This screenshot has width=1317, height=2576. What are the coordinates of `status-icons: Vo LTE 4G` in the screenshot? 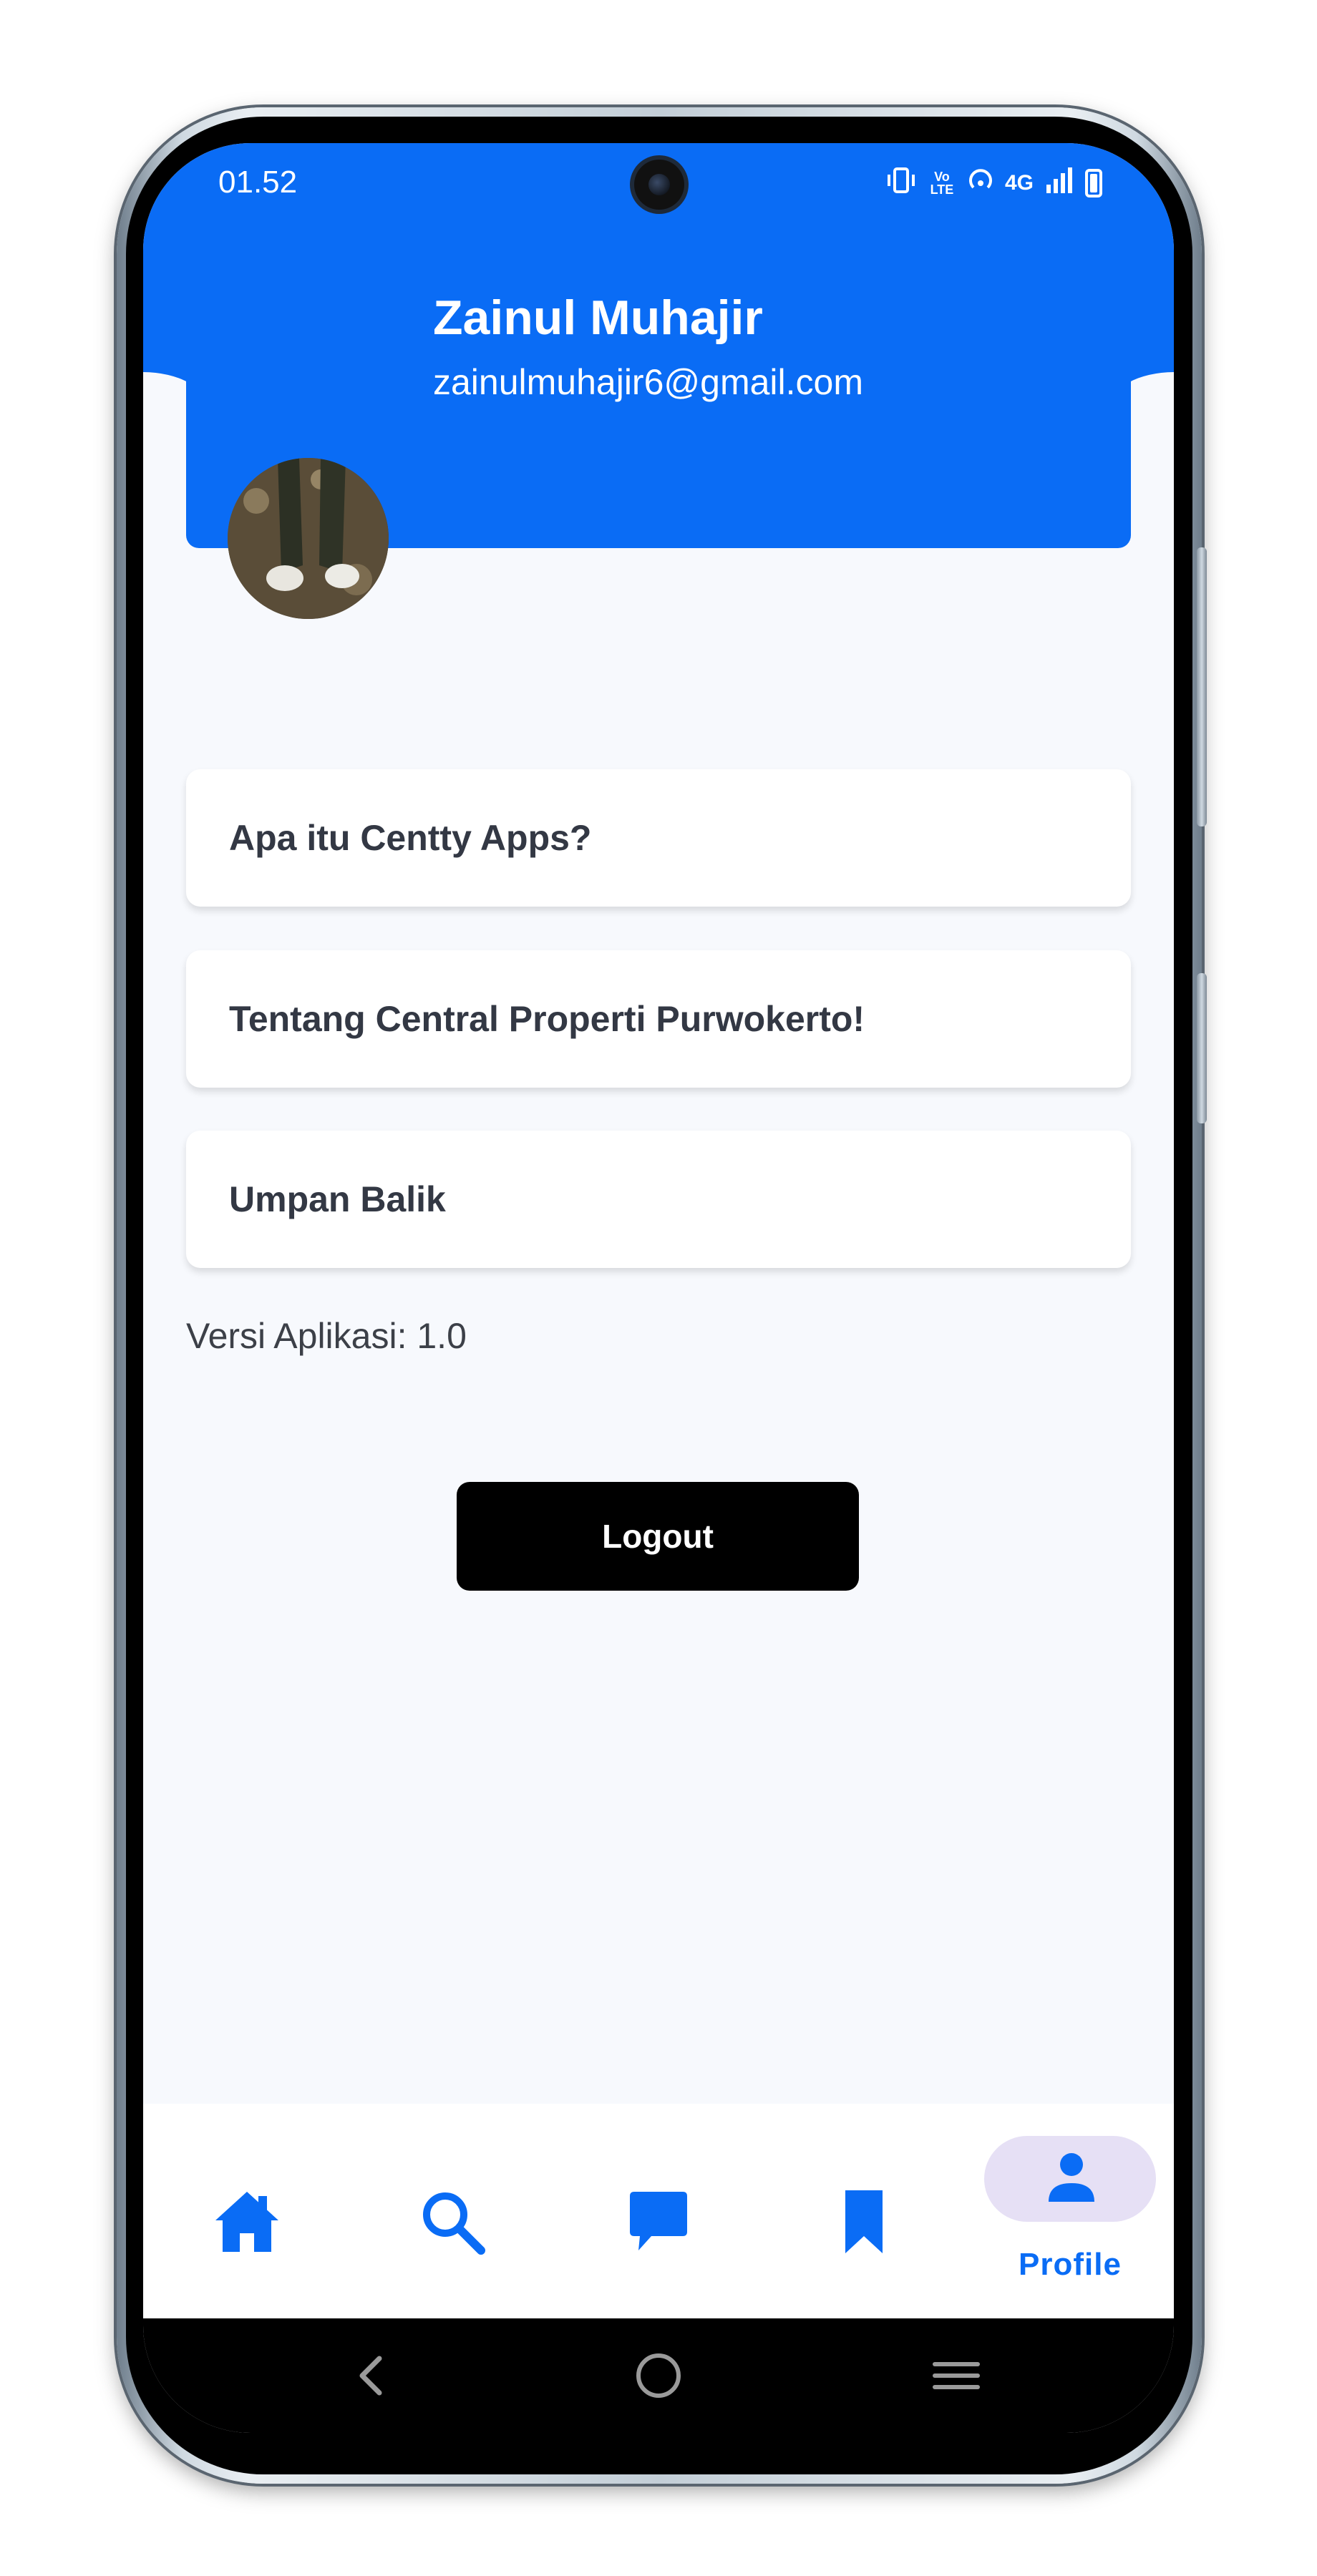 It's located at (993, 183).